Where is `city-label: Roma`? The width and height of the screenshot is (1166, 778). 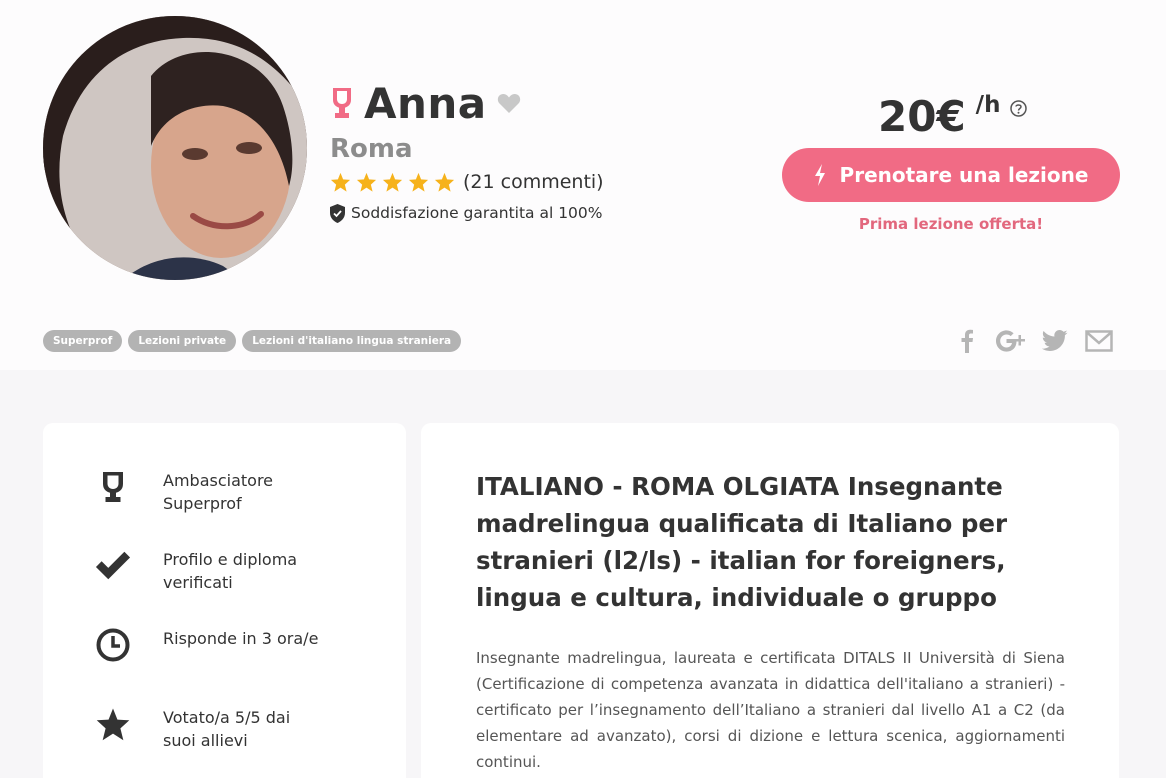
city-label: Roma is located at coordinates (371, 149).